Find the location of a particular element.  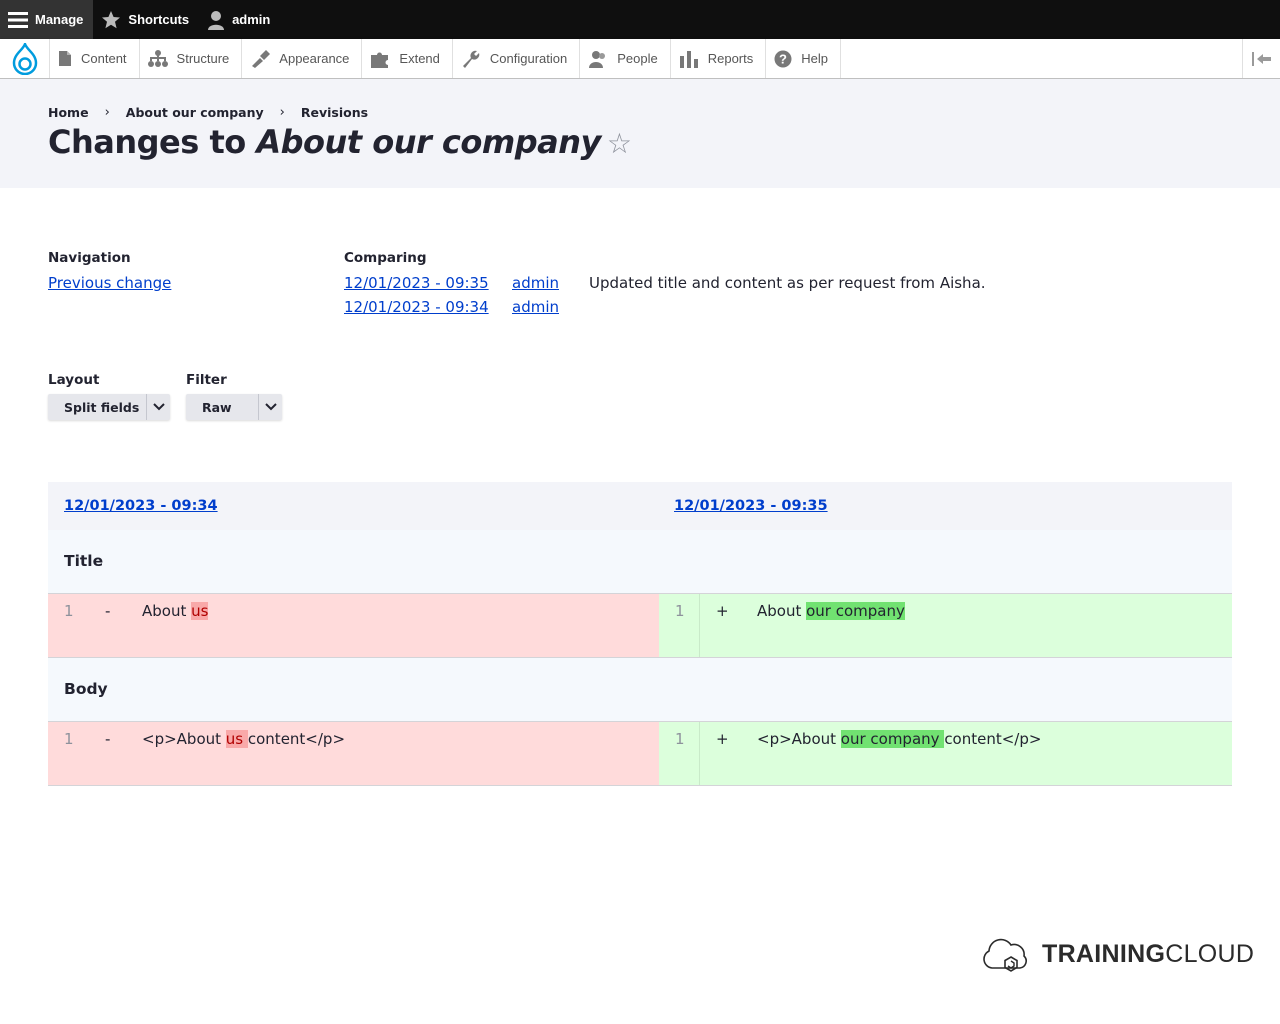

manage-tab: Manage is located at coordinates (47, 19).